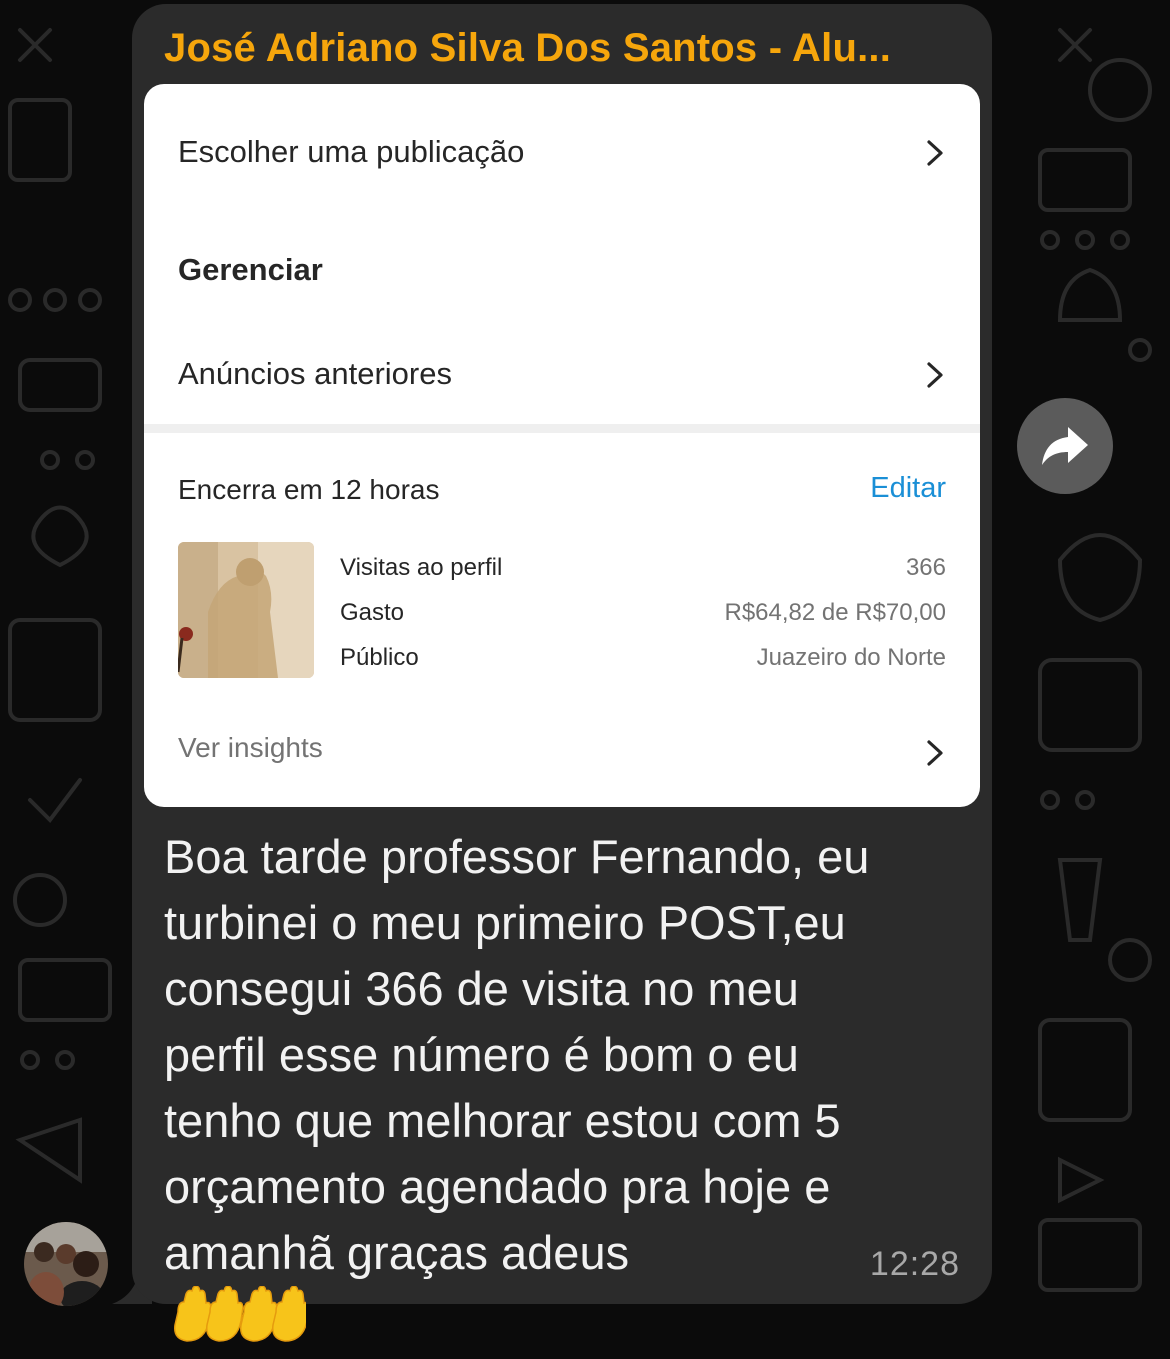  Describe the element at coordinates (568, 1322) in the screenshot. I see `raising-hands-emoji` at that location.